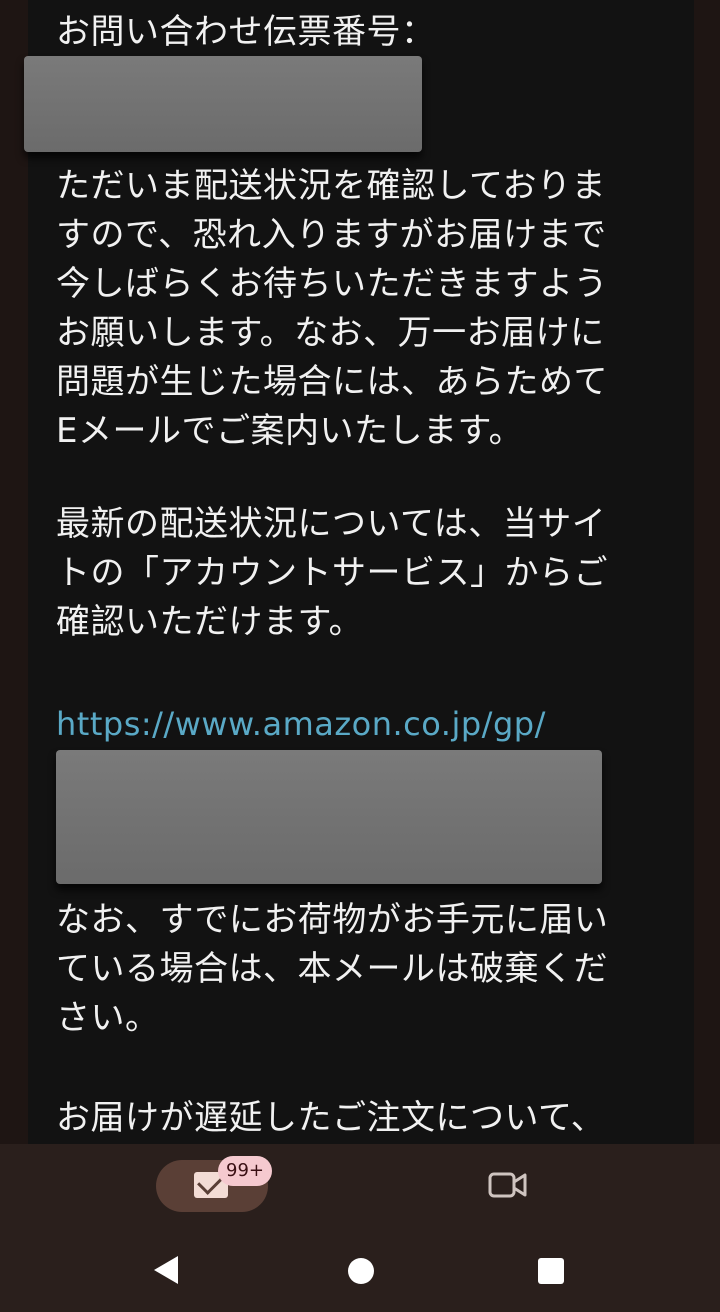 This screenshot has height=1312, width=720. I want to click on text-line: すので、恐れ入りますがお届けまで, so click(331, 235).